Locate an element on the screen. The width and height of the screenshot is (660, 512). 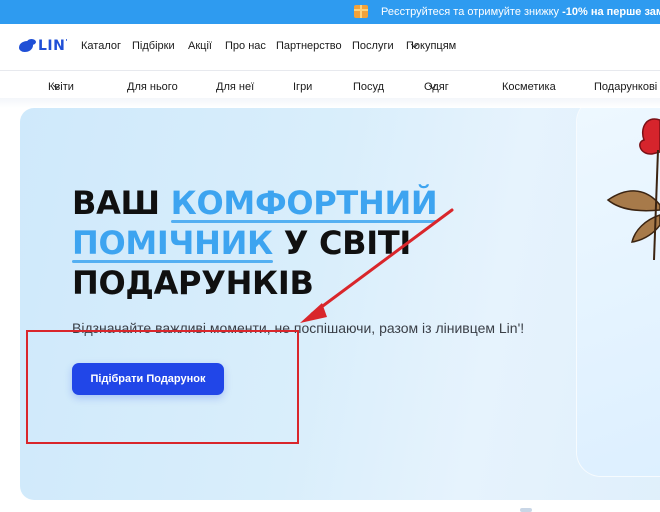
annotation-arrow-icon is located at coordinates (377, 265).